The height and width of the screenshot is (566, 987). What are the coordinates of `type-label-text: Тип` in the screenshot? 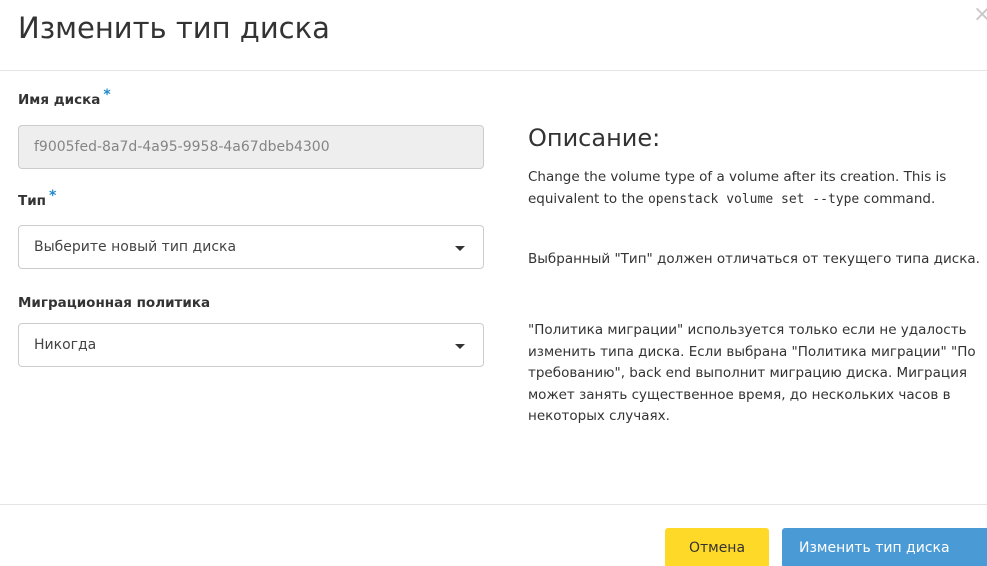 It's located at (32, 201).